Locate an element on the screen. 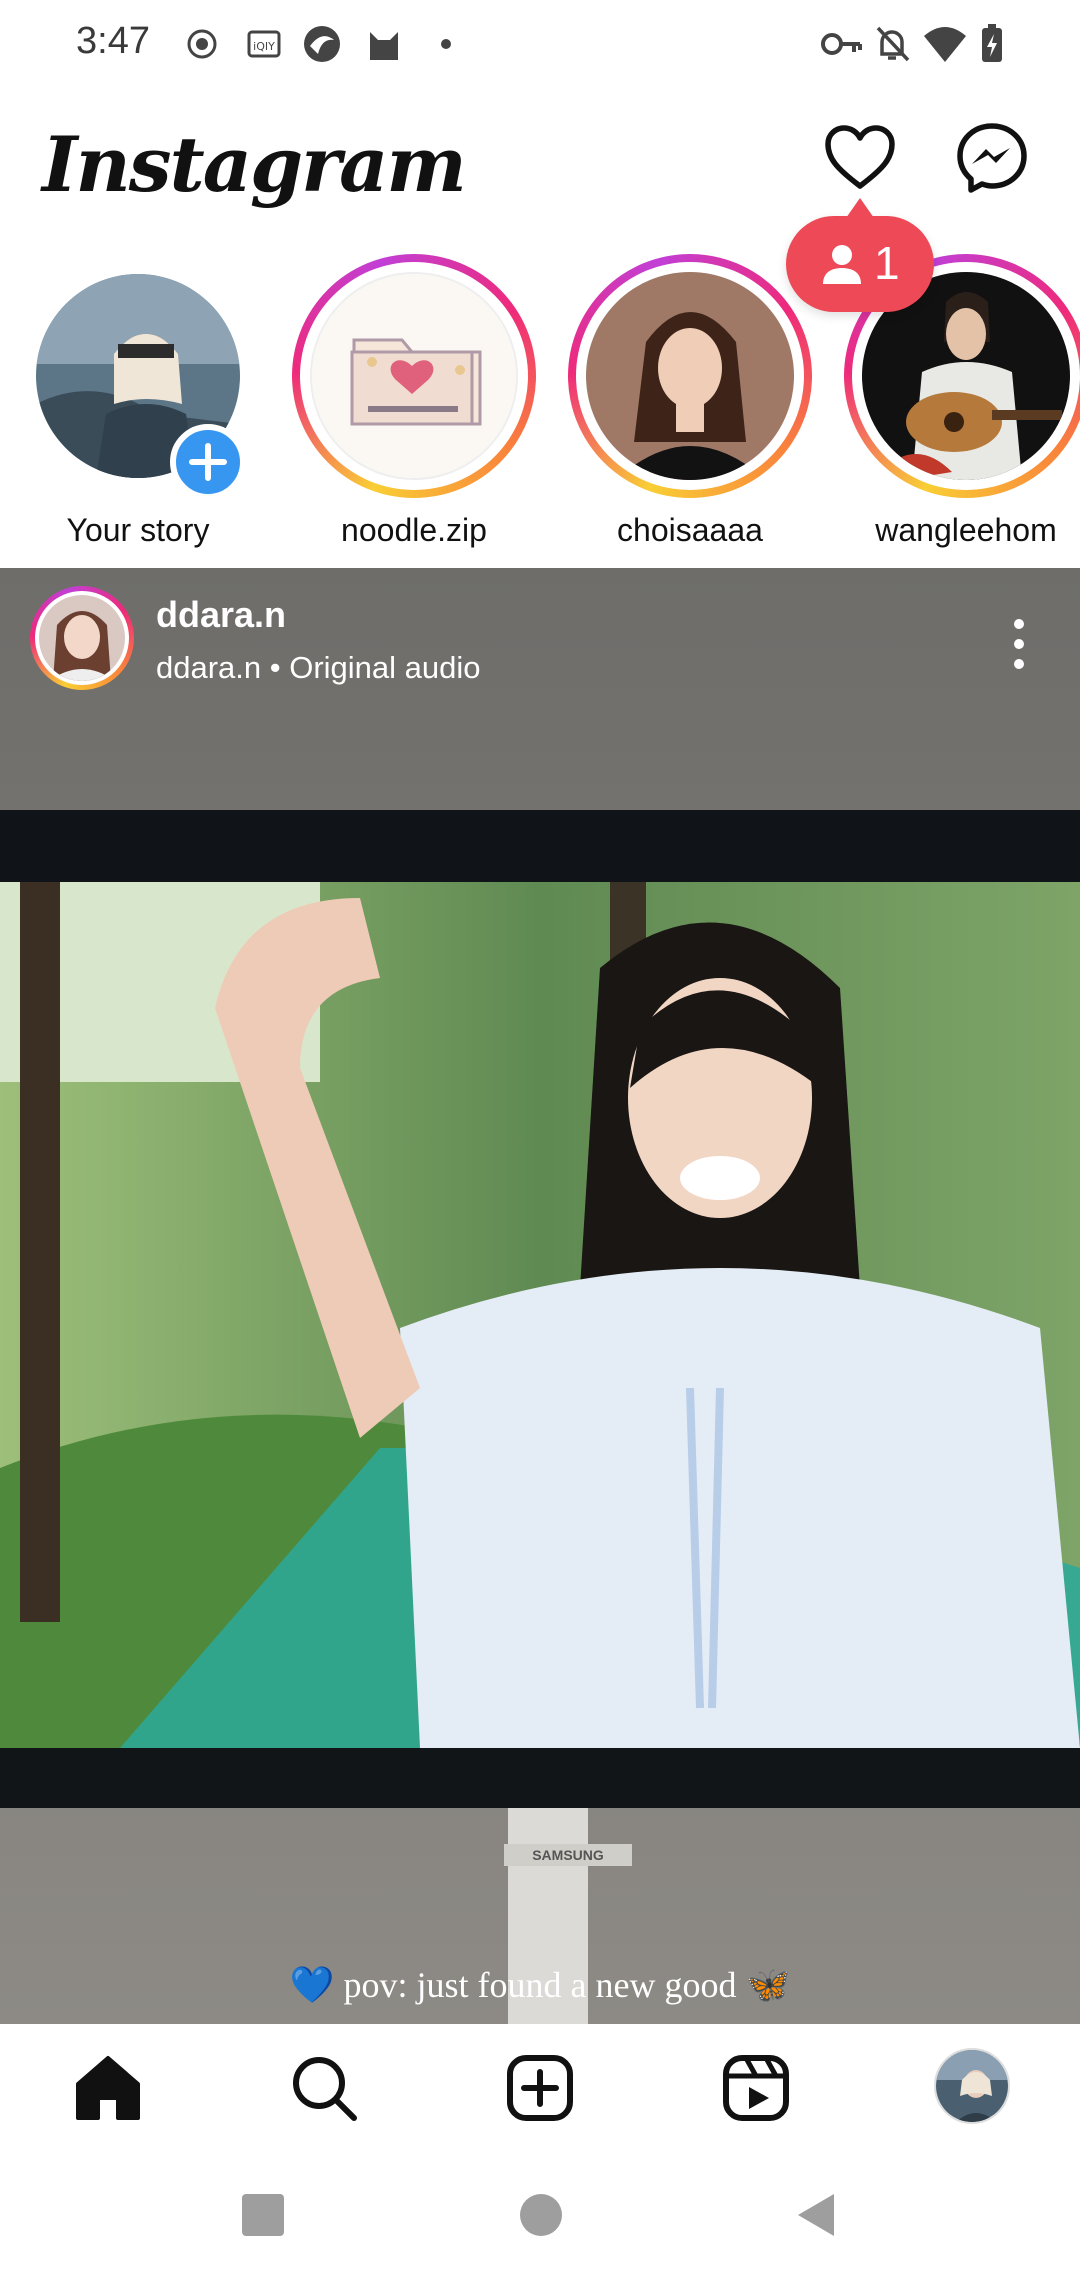 Image resolution: width=1080 pixels, height=2280 pixels. home-icon is located at coordinates (108, 2088).